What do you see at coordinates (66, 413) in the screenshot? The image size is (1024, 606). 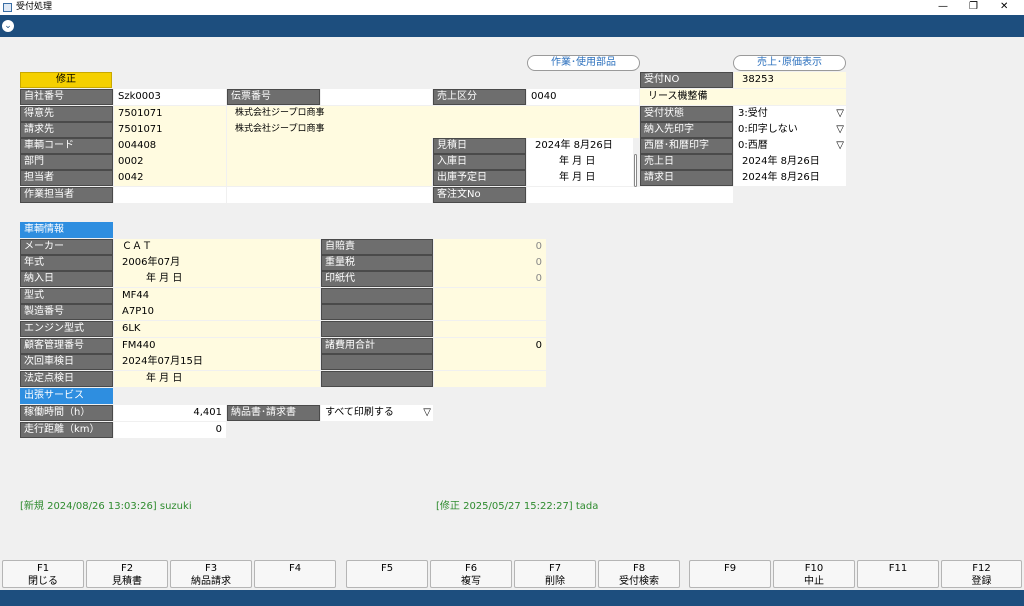 I see `hours-label: 稼働時間（h）` at bounding box center [66, 413].